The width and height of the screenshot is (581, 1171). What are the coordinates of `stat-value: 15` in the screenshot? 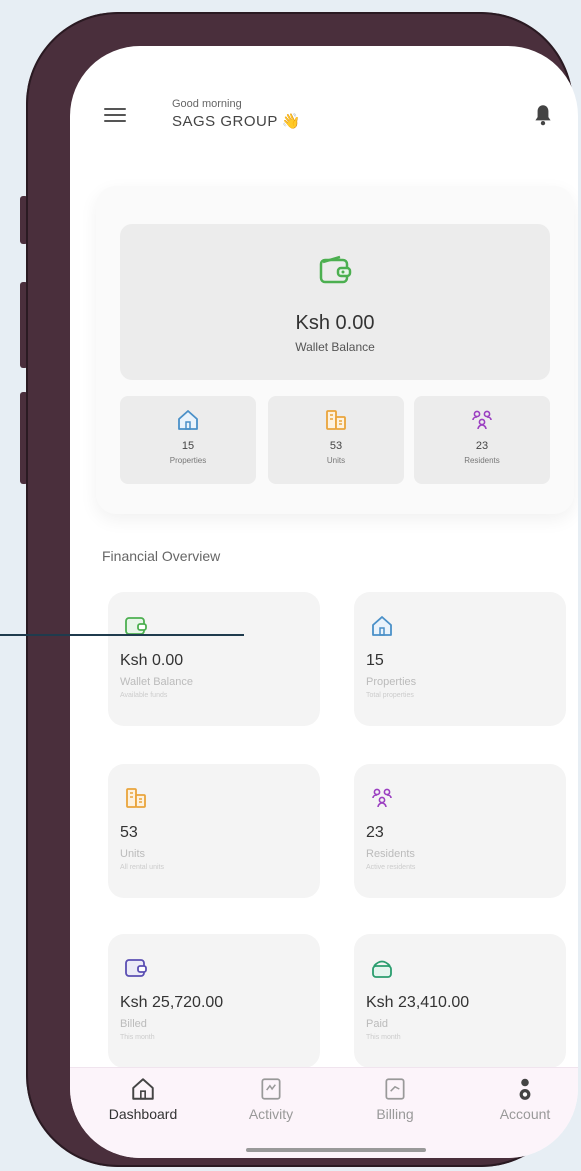 It's located at (188, 446).